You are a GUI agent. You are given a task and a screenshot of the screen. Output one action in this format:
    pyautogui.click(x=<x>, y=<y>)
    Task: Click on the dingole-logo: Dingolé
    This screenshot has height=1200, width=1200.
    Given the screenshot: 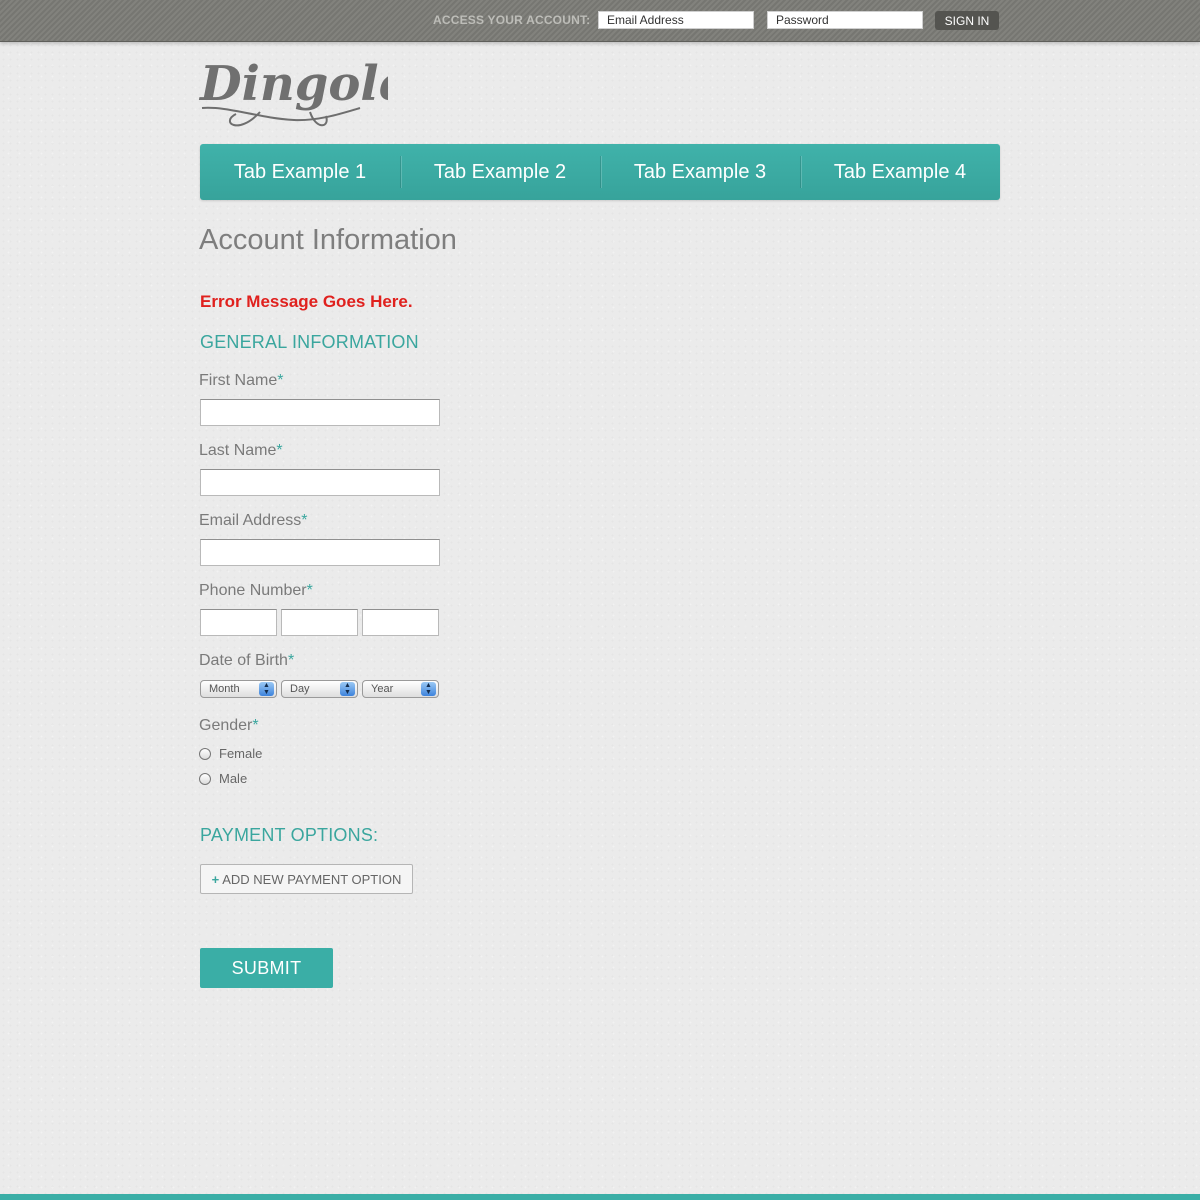 What is the action you would take?
    pyautogui.click(x=293, y=92)
    